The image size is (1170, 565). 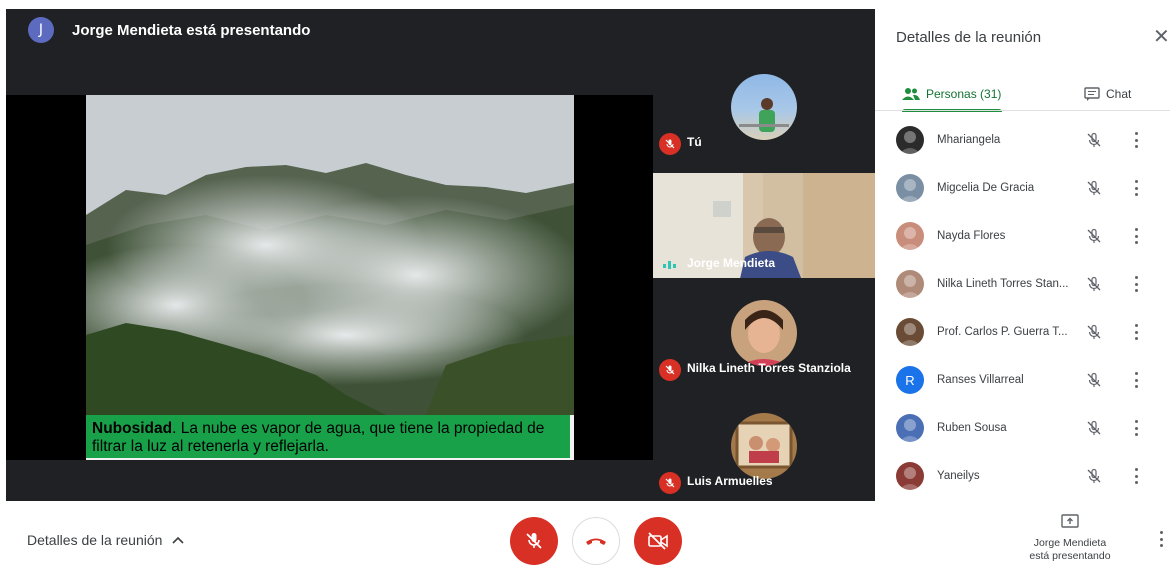 I want to click on participant-row: Ruben Sousa, so click(x=1022, y=428).